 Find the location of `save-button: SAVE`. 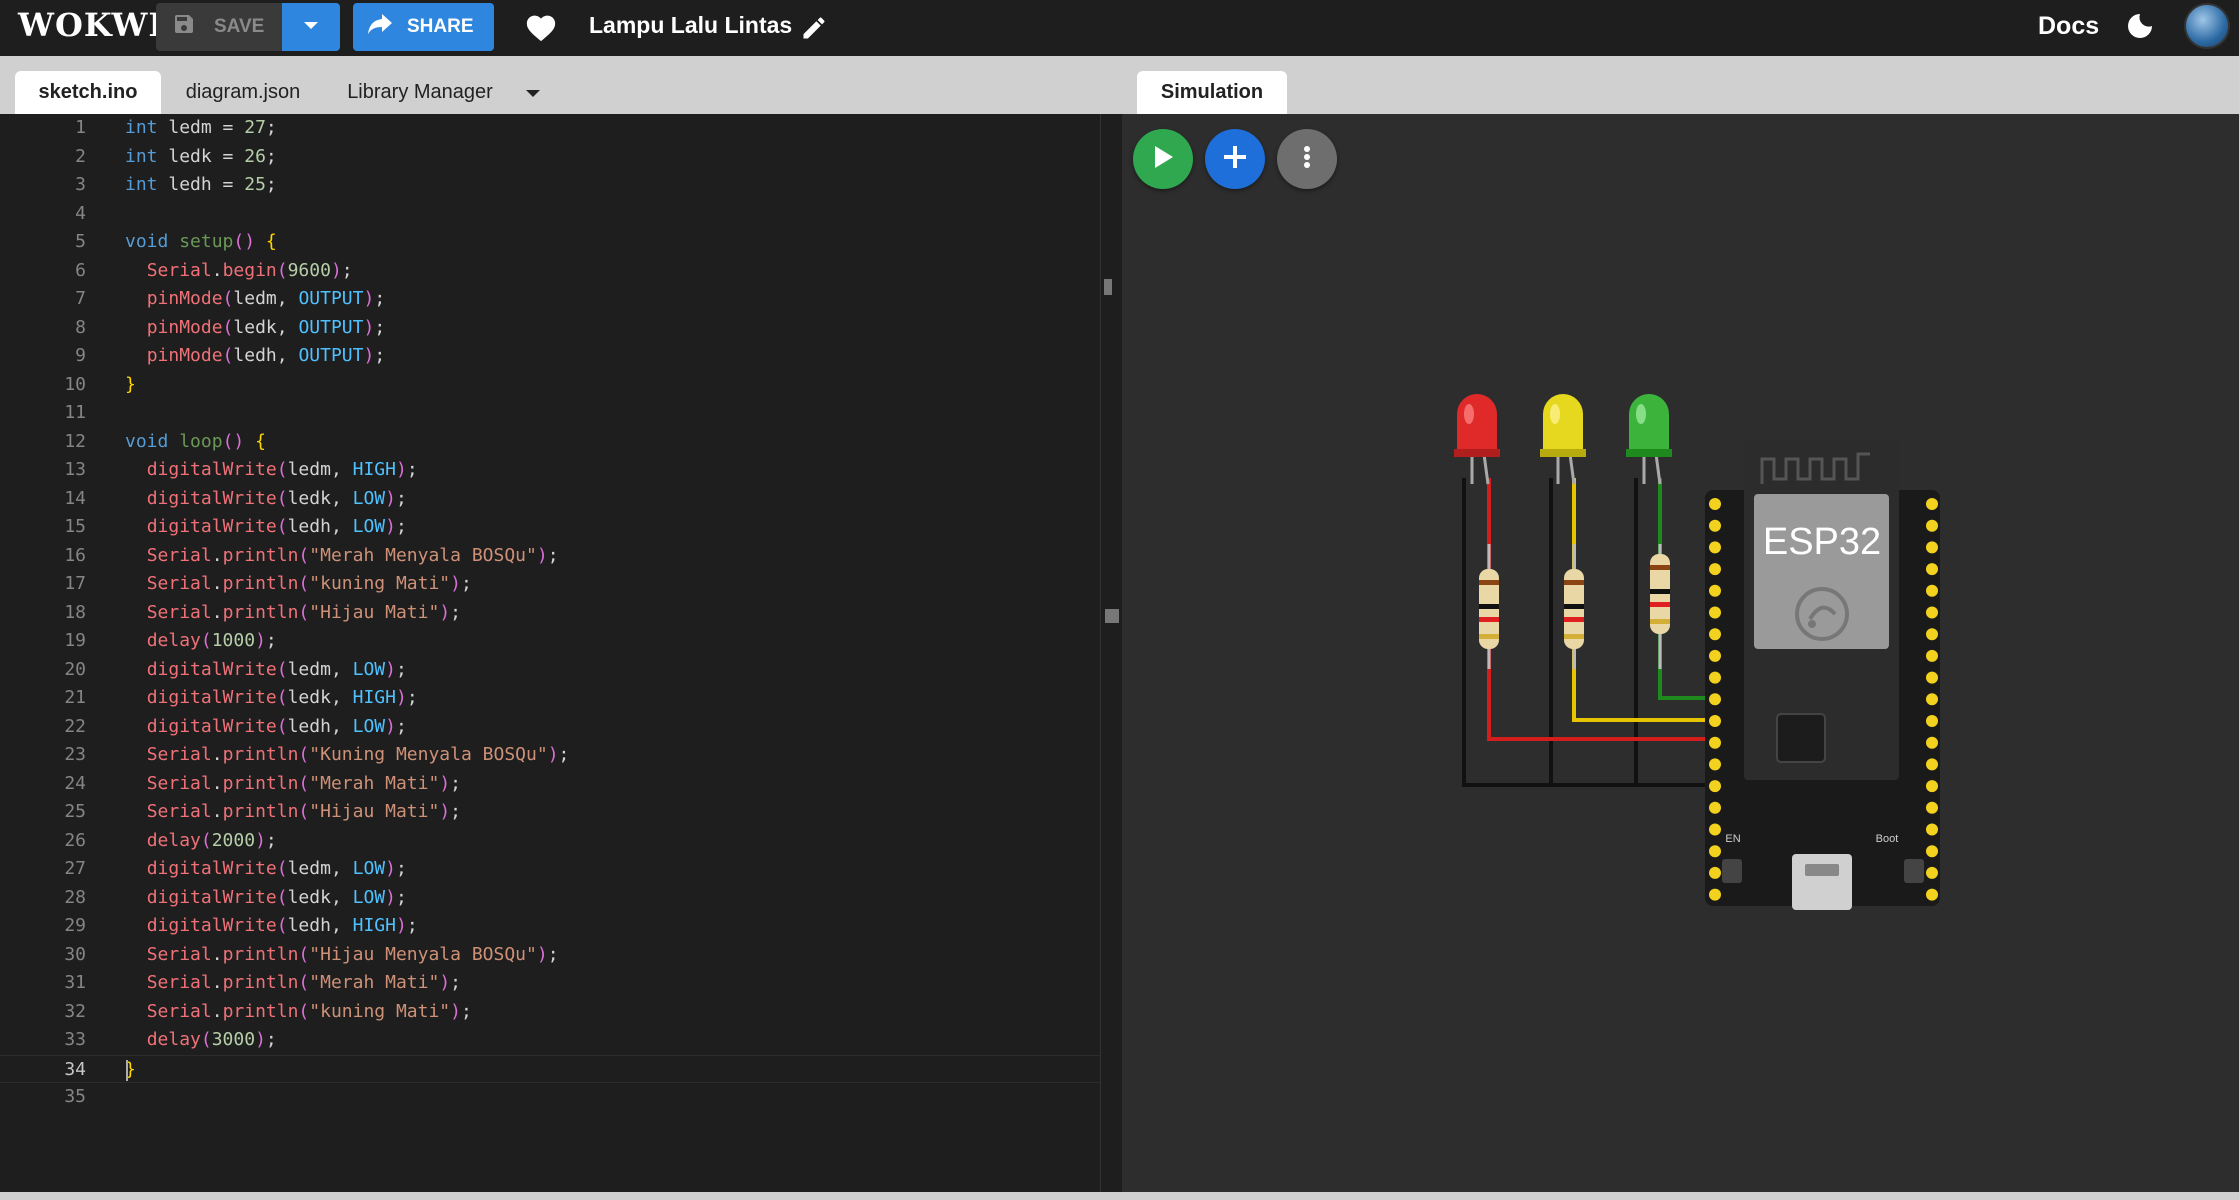

save-button: SAVE is located at coordinates (219, 27).